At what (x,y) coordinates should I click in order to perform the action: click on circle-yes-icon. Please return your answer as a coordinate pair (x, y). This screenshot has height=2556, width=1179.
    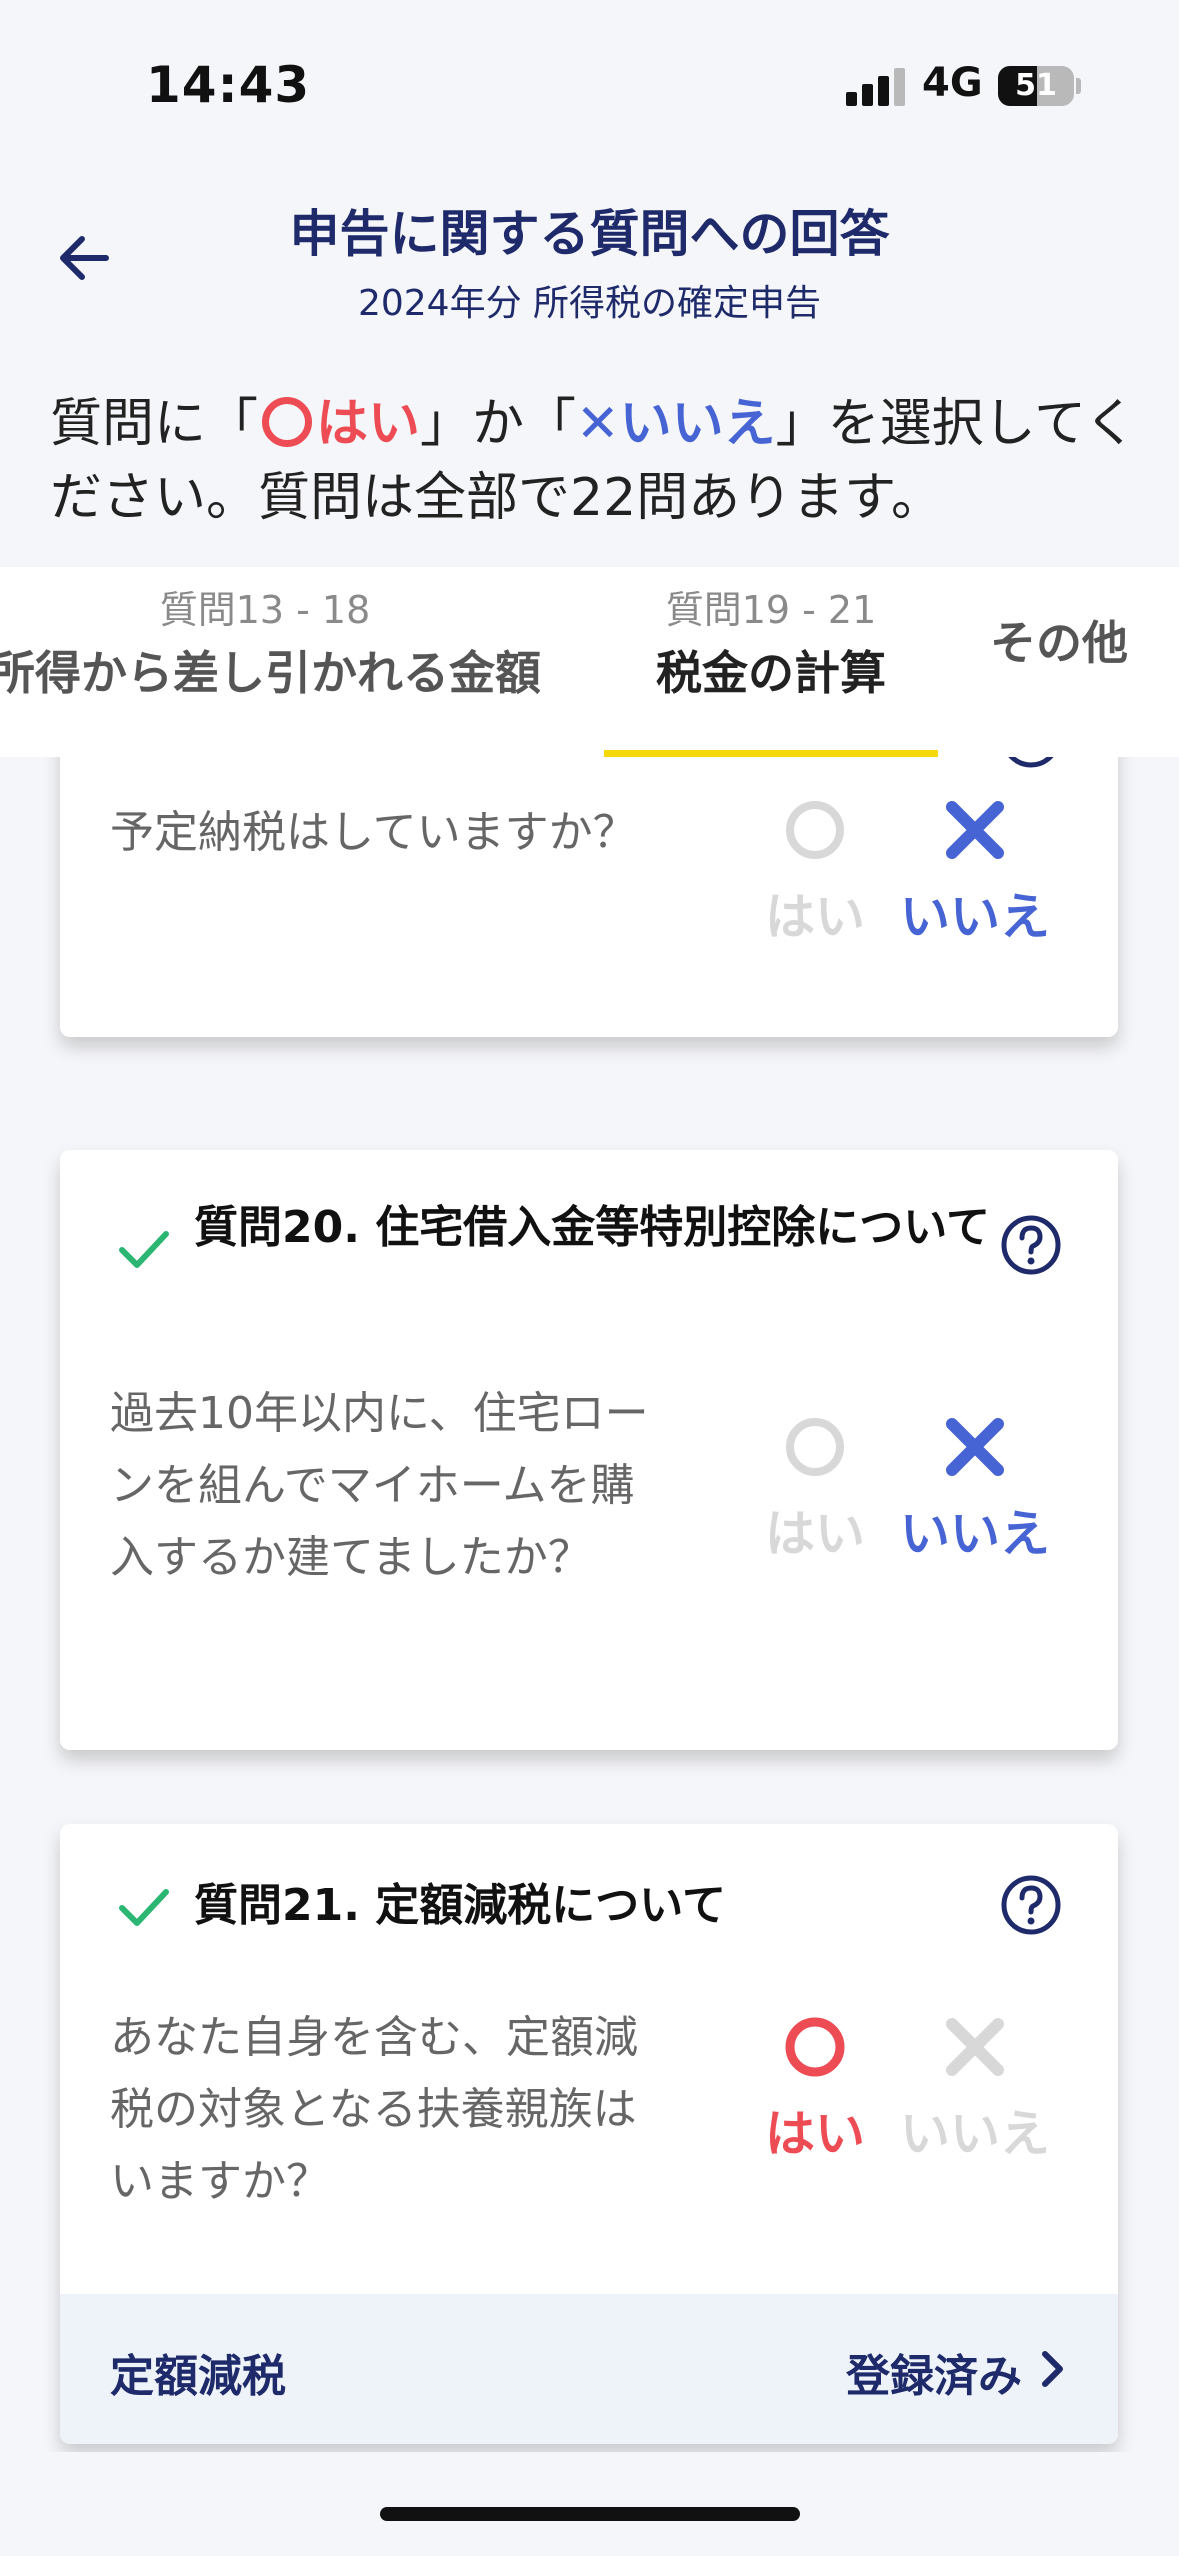
    Looking at the image, I should click on (287, 422).